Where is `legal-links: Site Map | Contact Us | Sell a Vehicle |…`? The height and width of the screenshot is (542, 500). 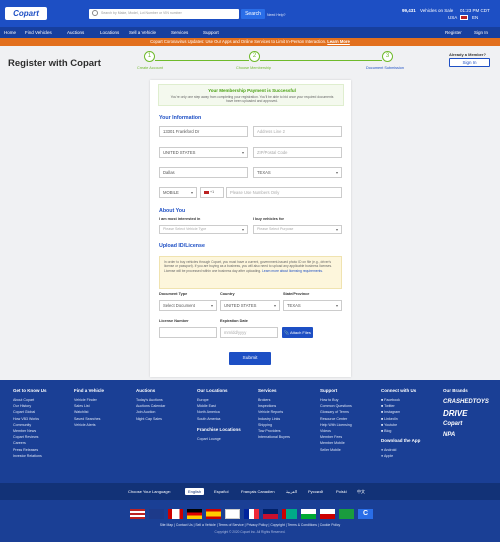
legal-links: Site Map | Contact Us | Sell a Vehicle |… is located at coordinates (250, 525).